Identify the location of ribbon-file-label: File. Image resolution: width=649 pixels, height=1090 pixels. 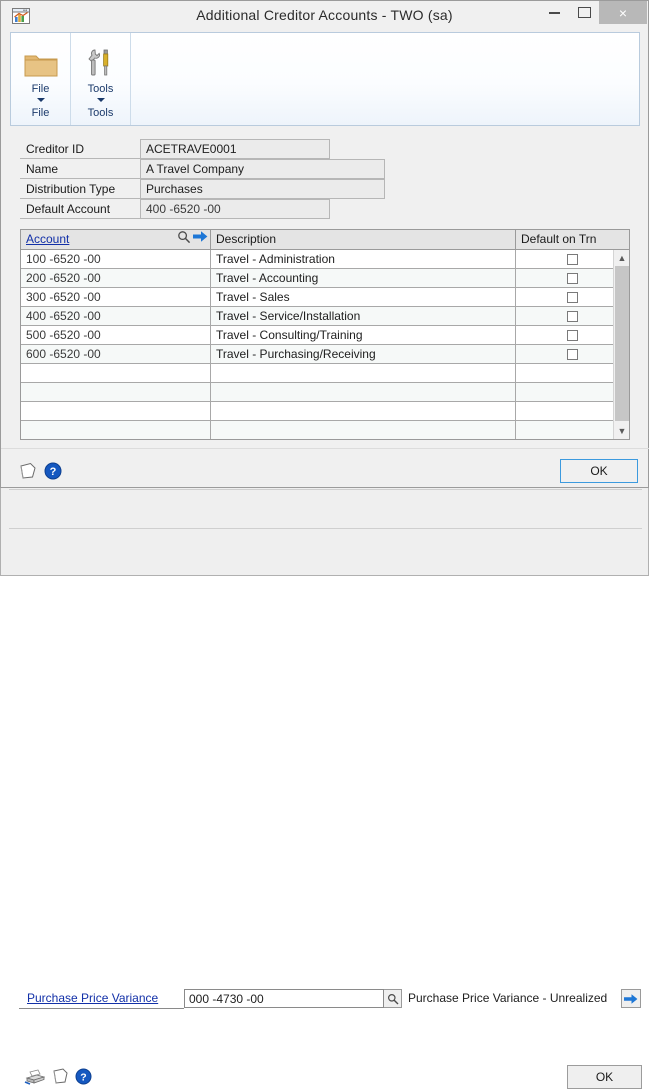
(40, 89).